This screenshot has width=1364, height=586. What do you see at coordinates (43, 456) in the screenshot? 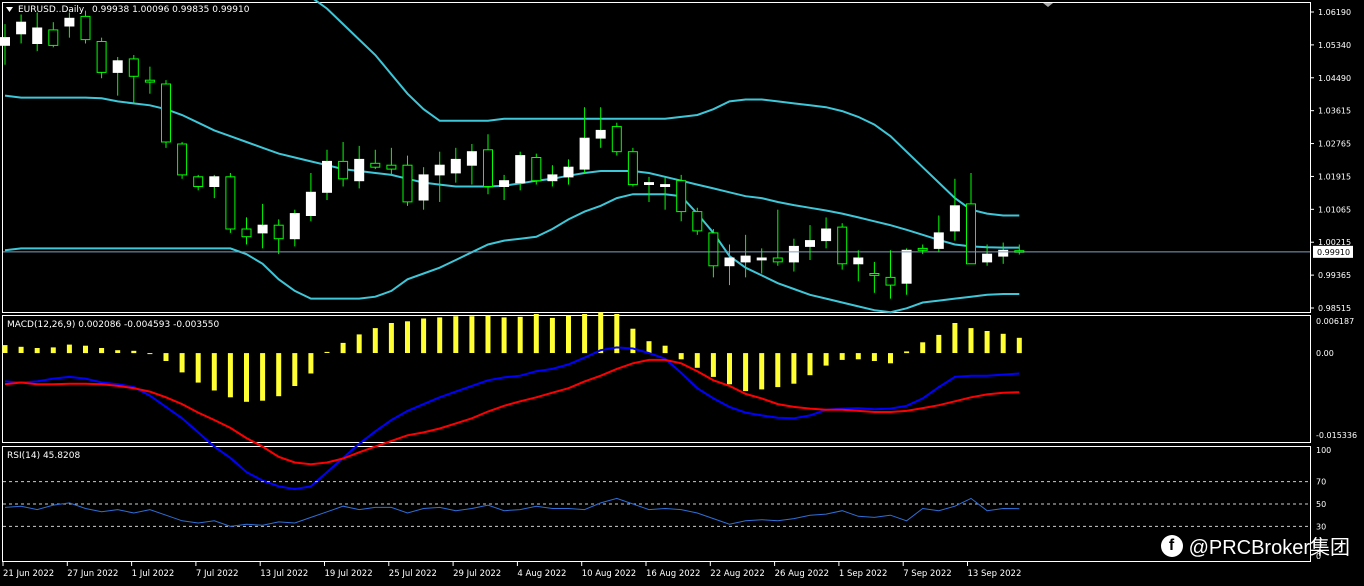
I see `rsi-title: RSI(14) 45.8208` at bounding box center [43, 456].